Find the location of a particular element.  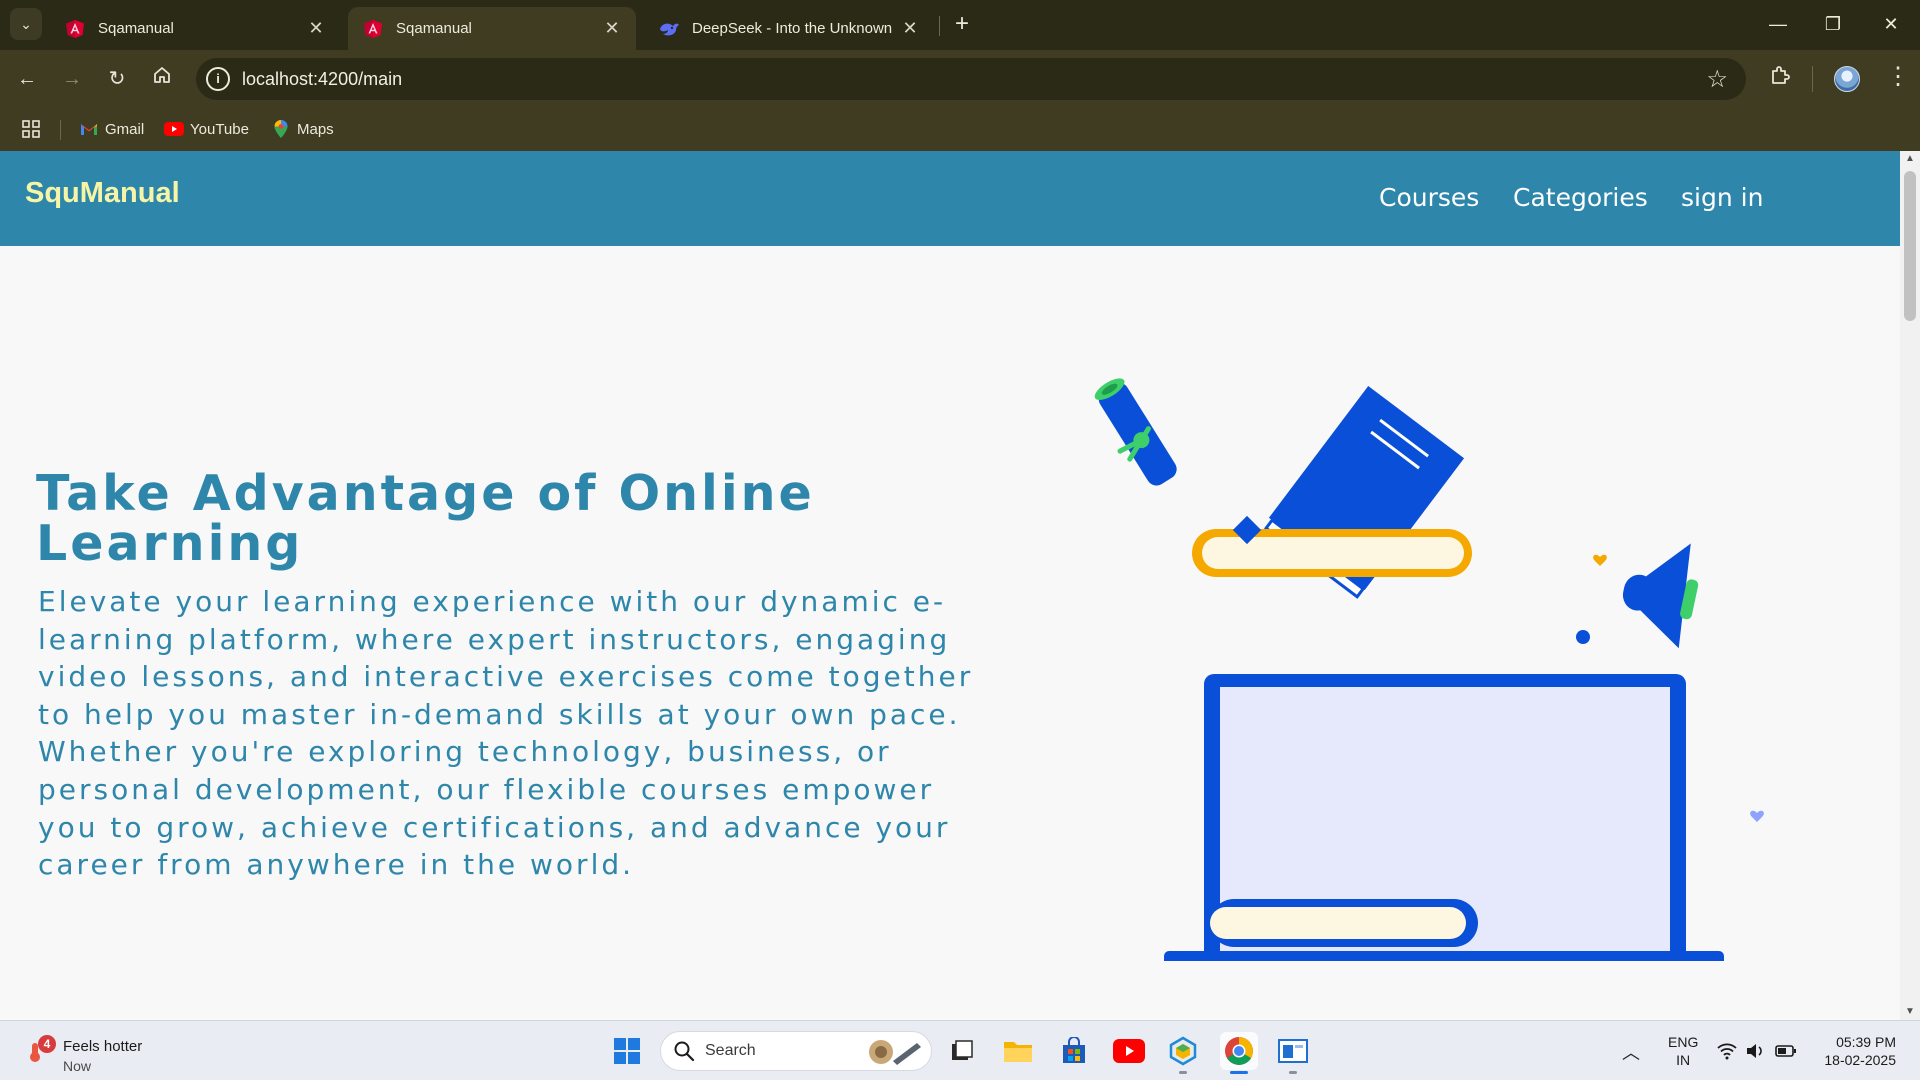

hexagon-app-icon is located at coordinates (1183, 1051).